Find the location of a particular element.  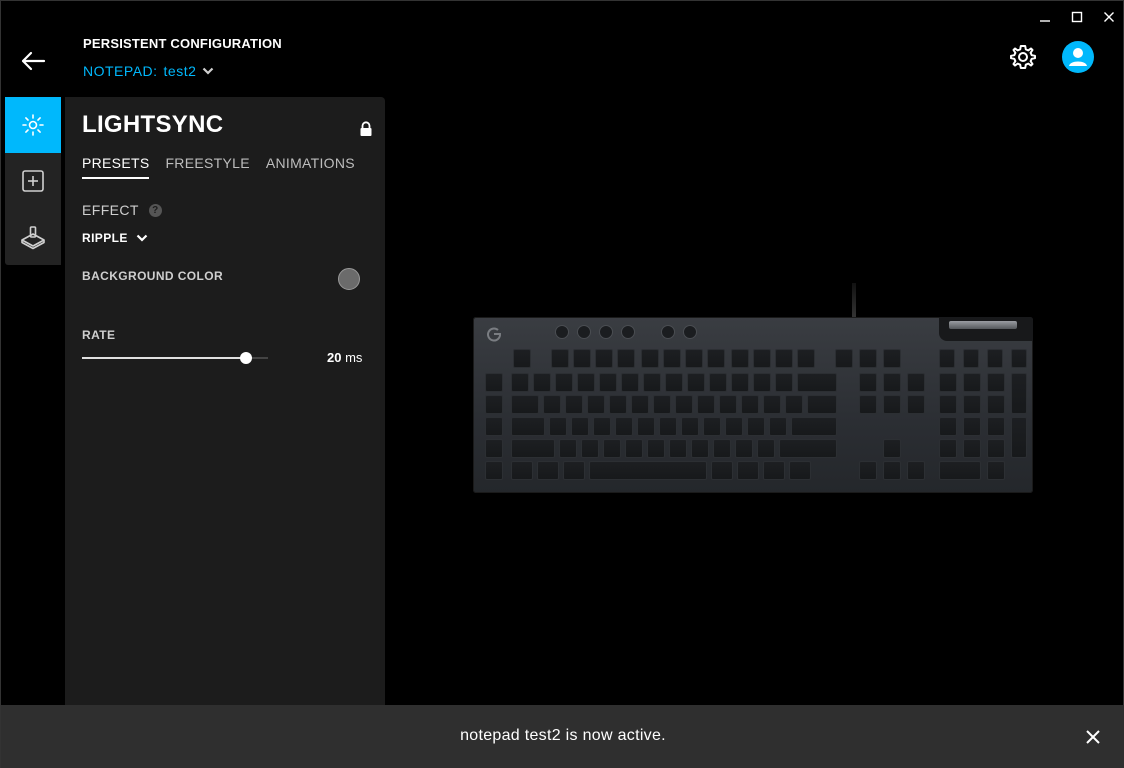

effect-dropdown: RIPPLE is located at coordinates (115, 238).